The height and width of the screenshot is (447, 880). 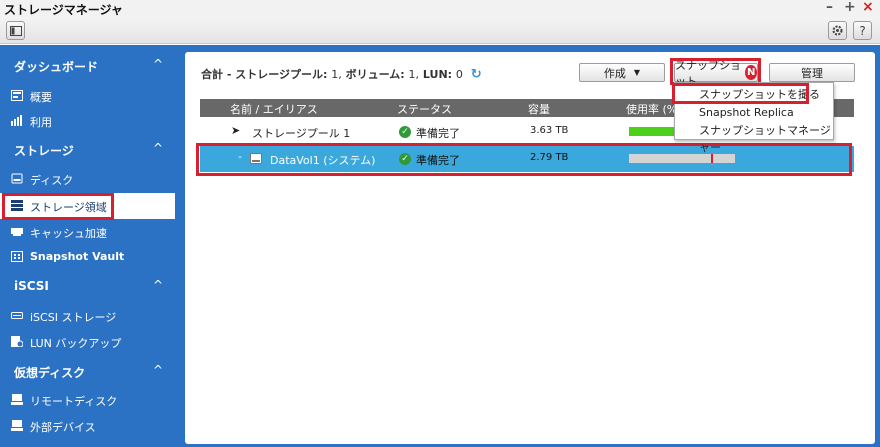 I want to click on iscsi-icon, so click(x=17, y=315).